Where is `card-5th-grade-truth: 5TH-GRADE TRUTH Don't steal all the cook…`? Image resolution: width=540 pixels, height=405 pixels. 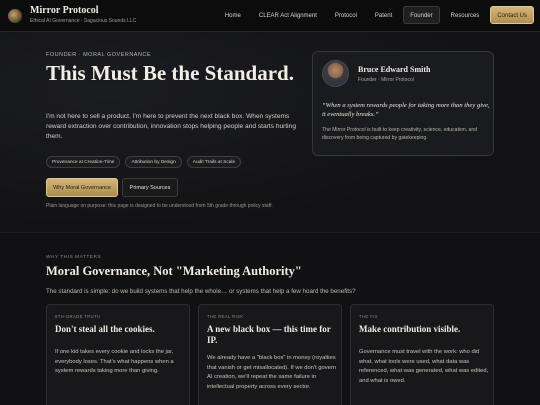 card-5th-grade-truth: 5TH-GRADE TRUTH Don't steal all the cook… is located at coordinates (118, 354).